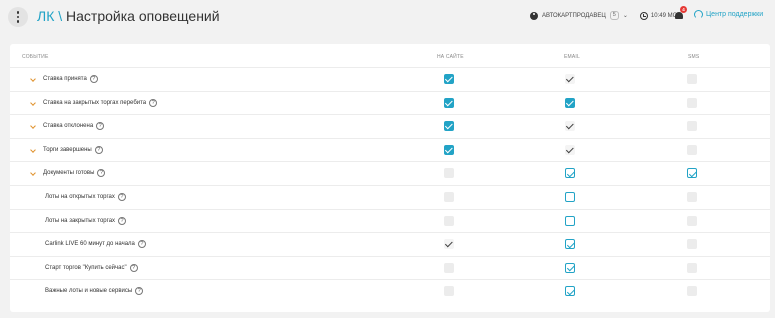 This screenshot has width=775, height=318. What do you see at coordinates (89, 291) in the screenshot?
I see `event-label-text: Важные лоты и новые сервисы` at bounding box center [89, 291].